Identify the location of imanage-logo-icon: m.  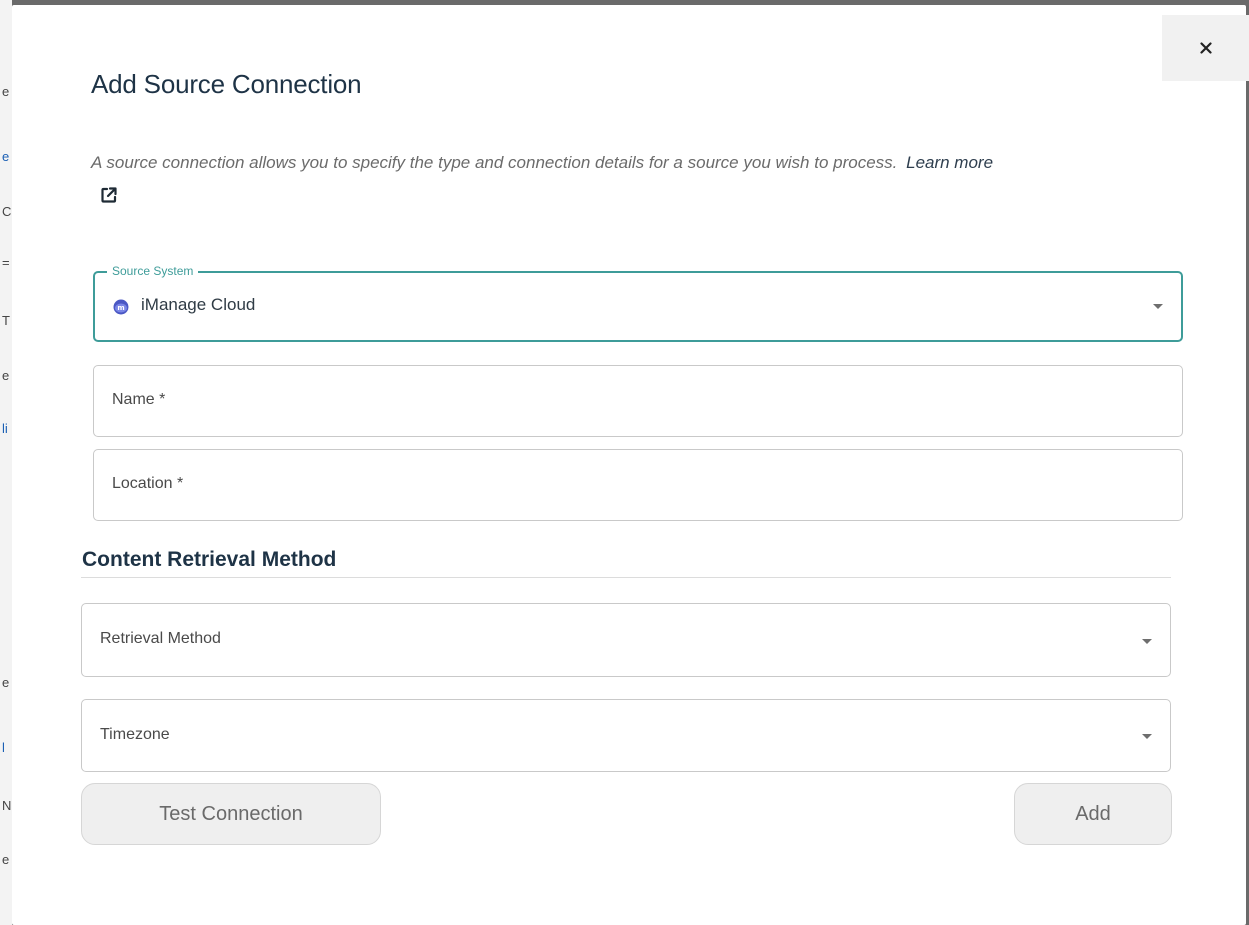
(121, 307).